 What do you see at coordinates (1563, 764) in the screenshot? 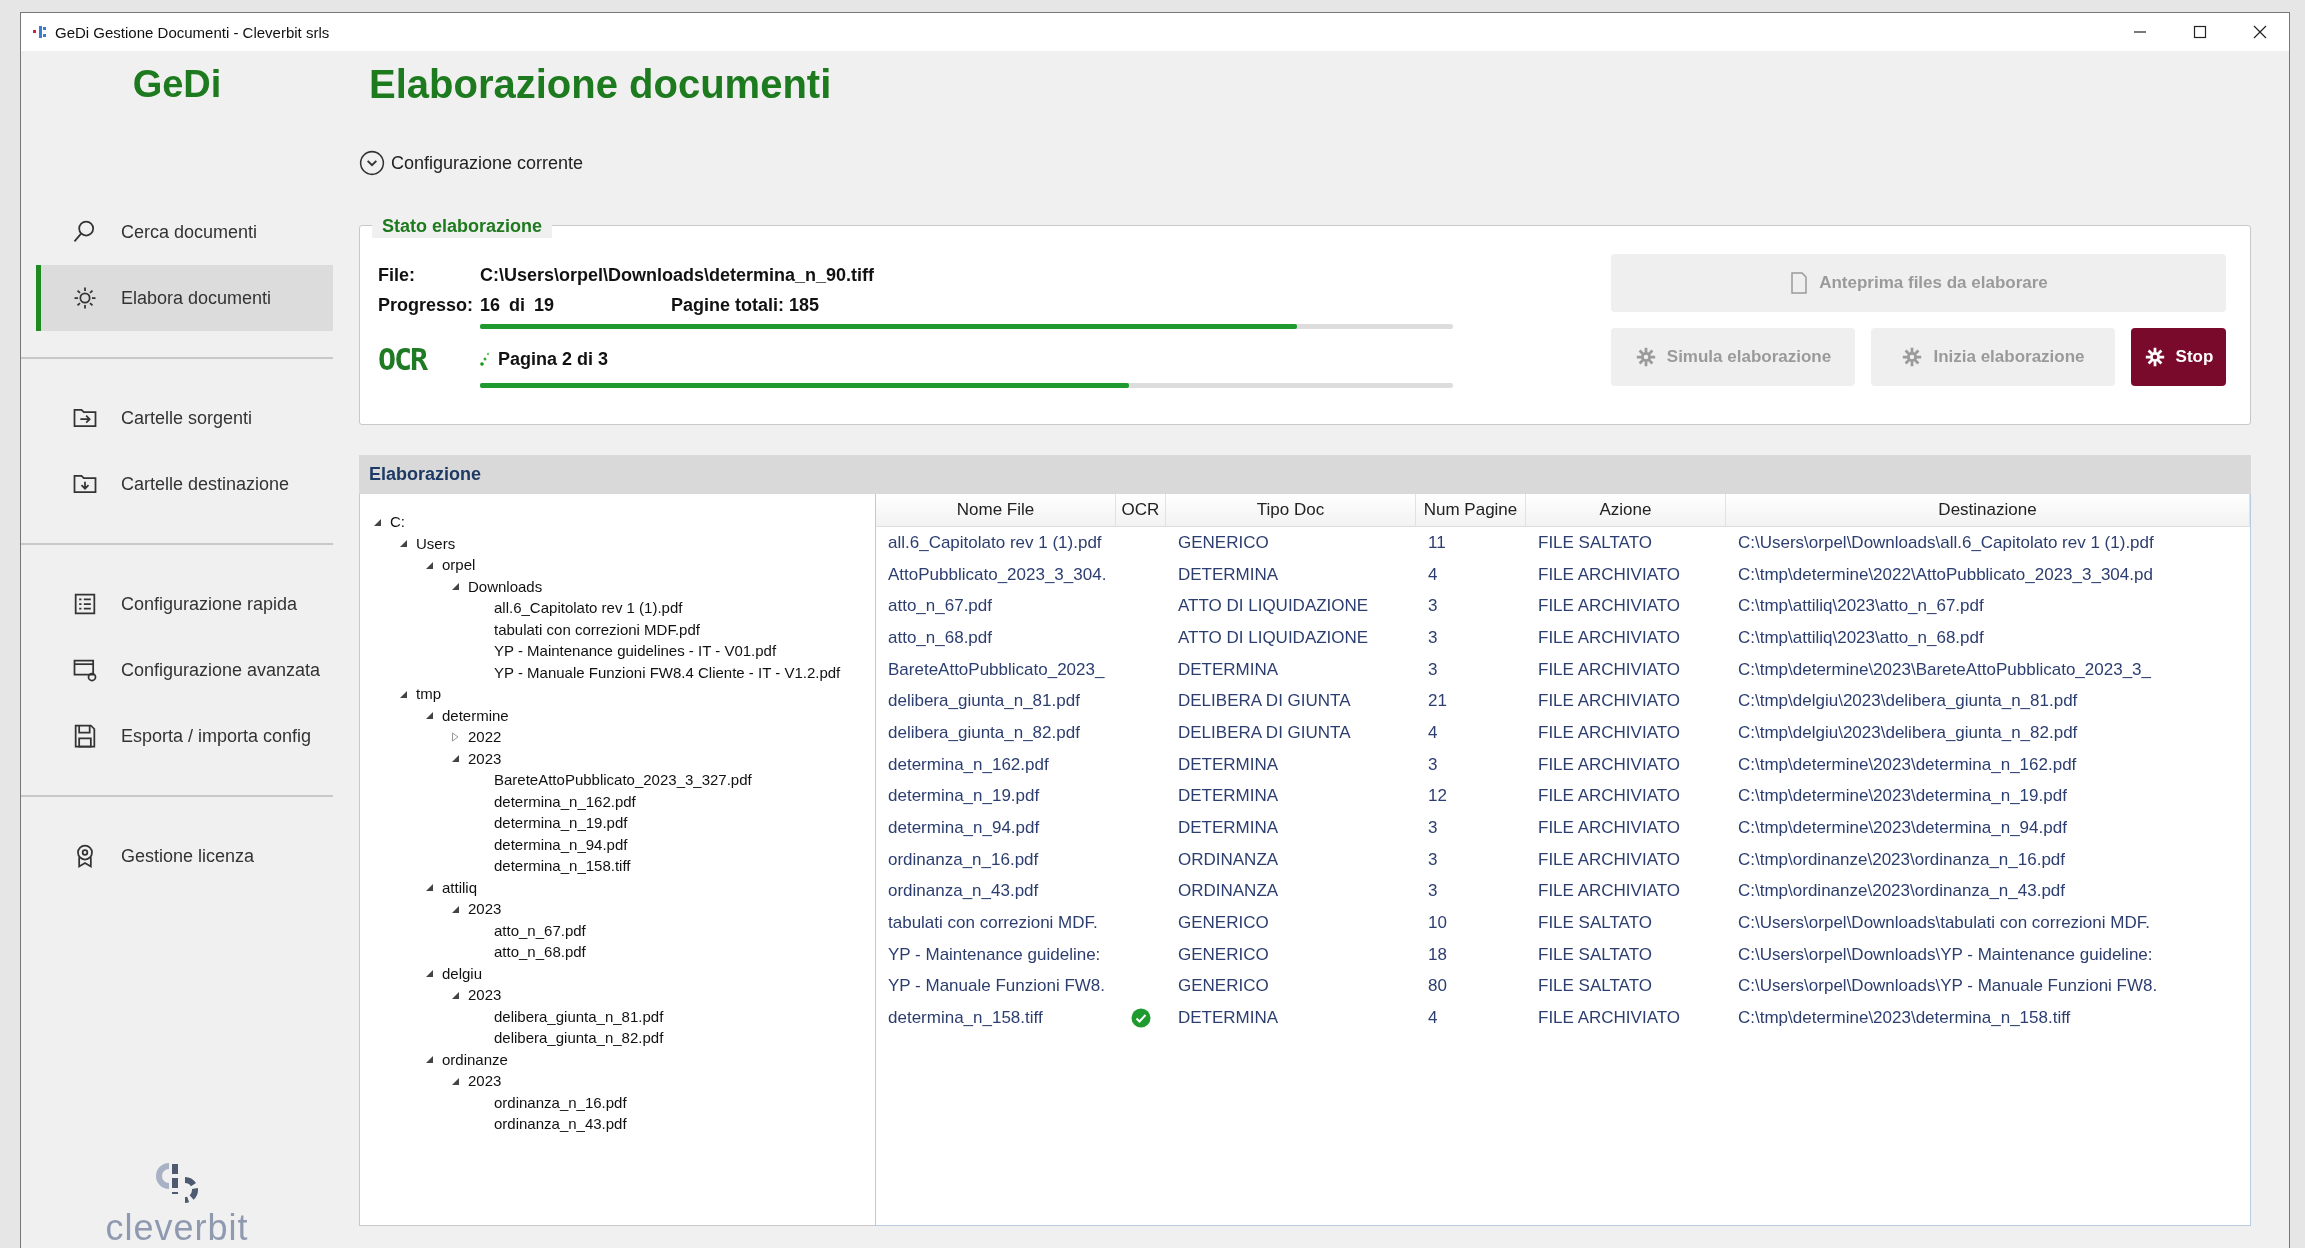
I see `table-row: determina_n_162.pdf DETERMINA 3 FILE ARCHIVIATO C:\tmp\determine\2023\determina_n_162.pdf` at bounding box center [1563, 764].